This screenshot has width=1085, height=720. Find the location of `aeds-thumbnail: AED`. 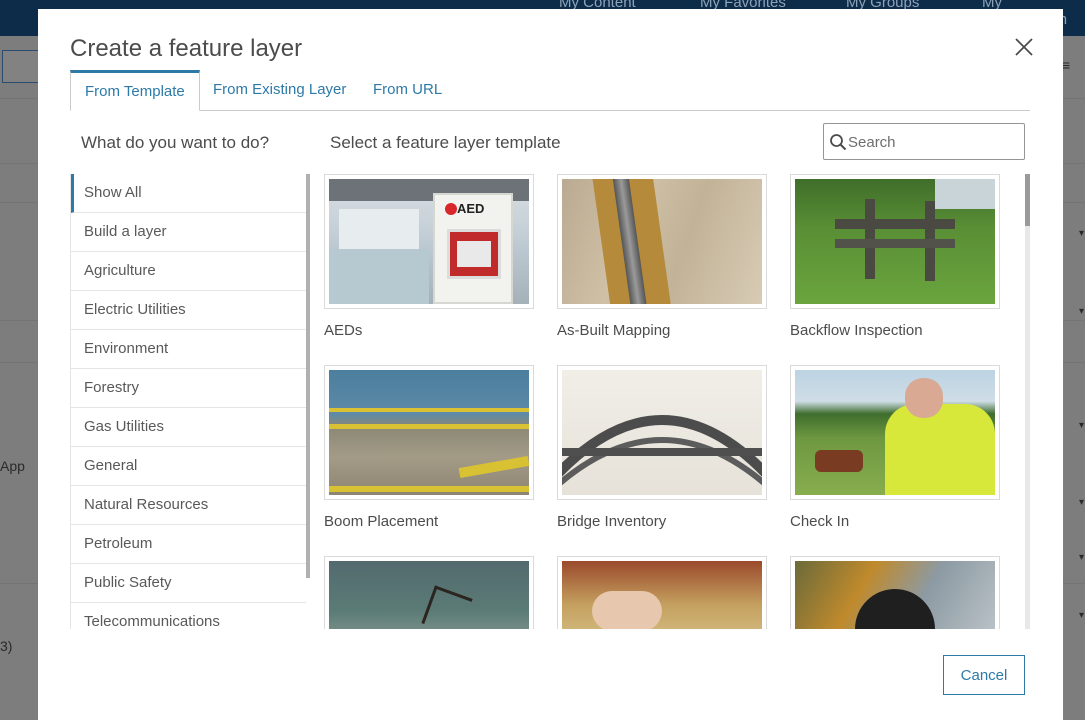

aeds-thumbnail: AED is located at coordinates (429, 241).